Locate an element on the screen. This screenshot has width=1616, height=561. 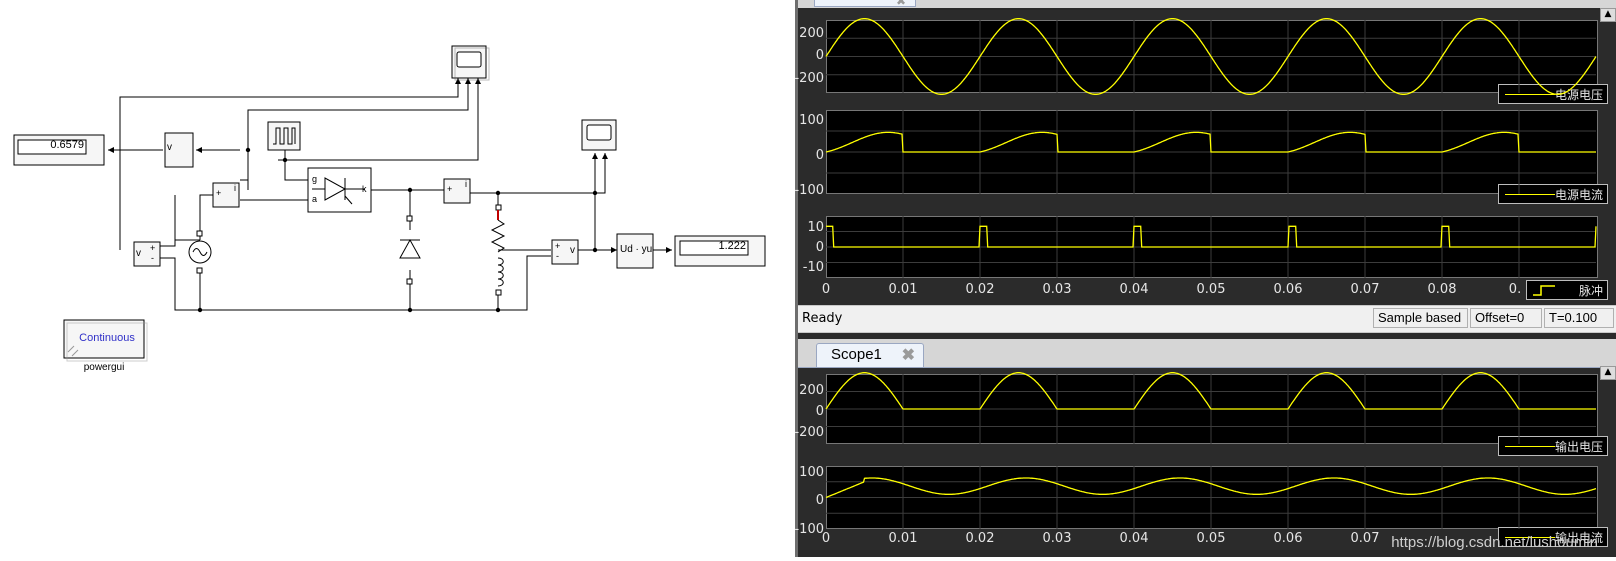
xtick: 0. is located at coordinates (1515, 289).